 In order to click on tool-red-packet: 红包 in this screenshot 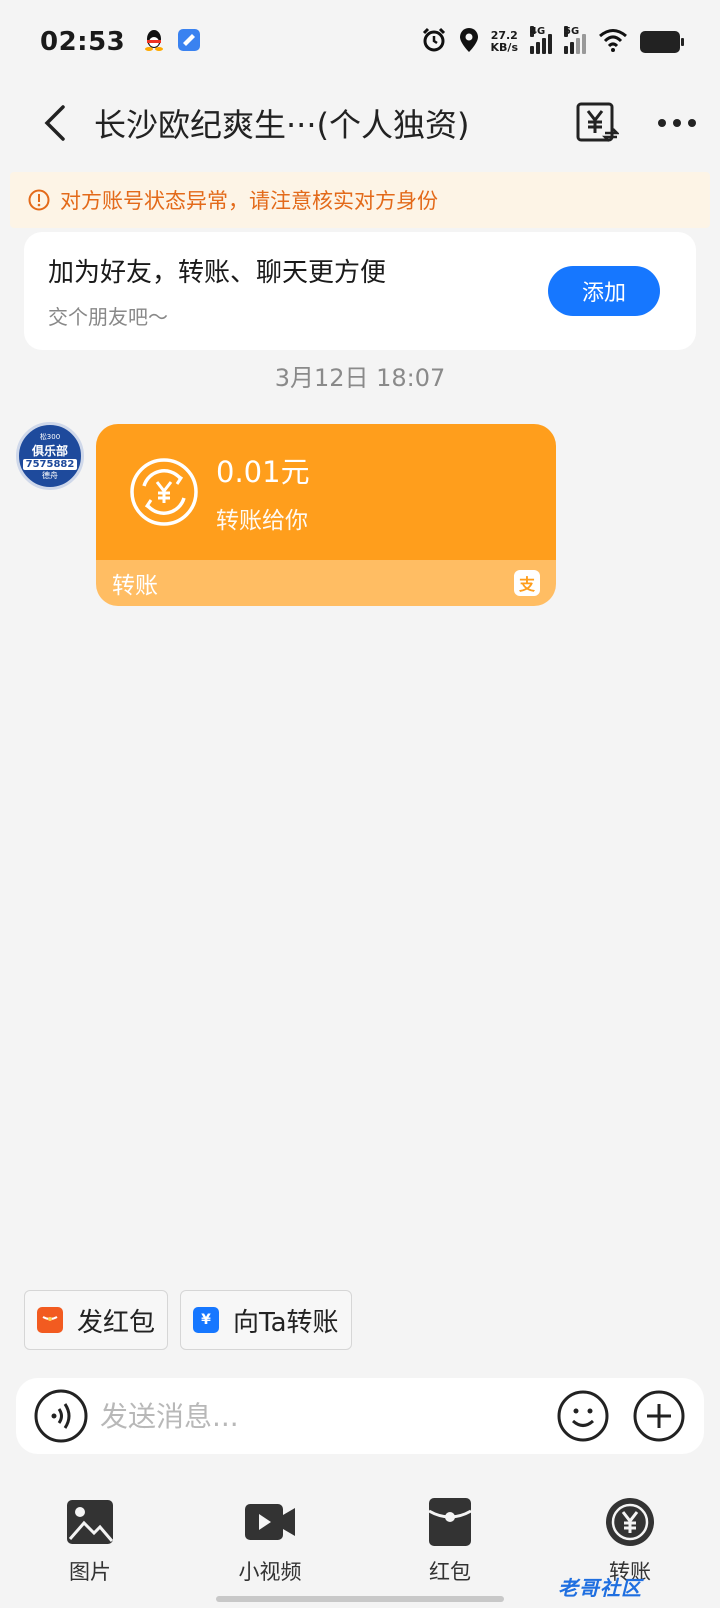, I will do `click(450, 1542)`.